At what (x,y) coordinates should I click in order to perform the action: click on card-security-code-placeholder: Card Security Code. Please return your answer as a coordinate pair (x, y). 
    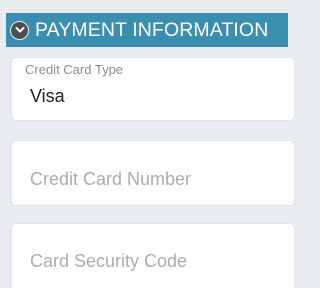
    Looking at the image, I should click on (108, 261).